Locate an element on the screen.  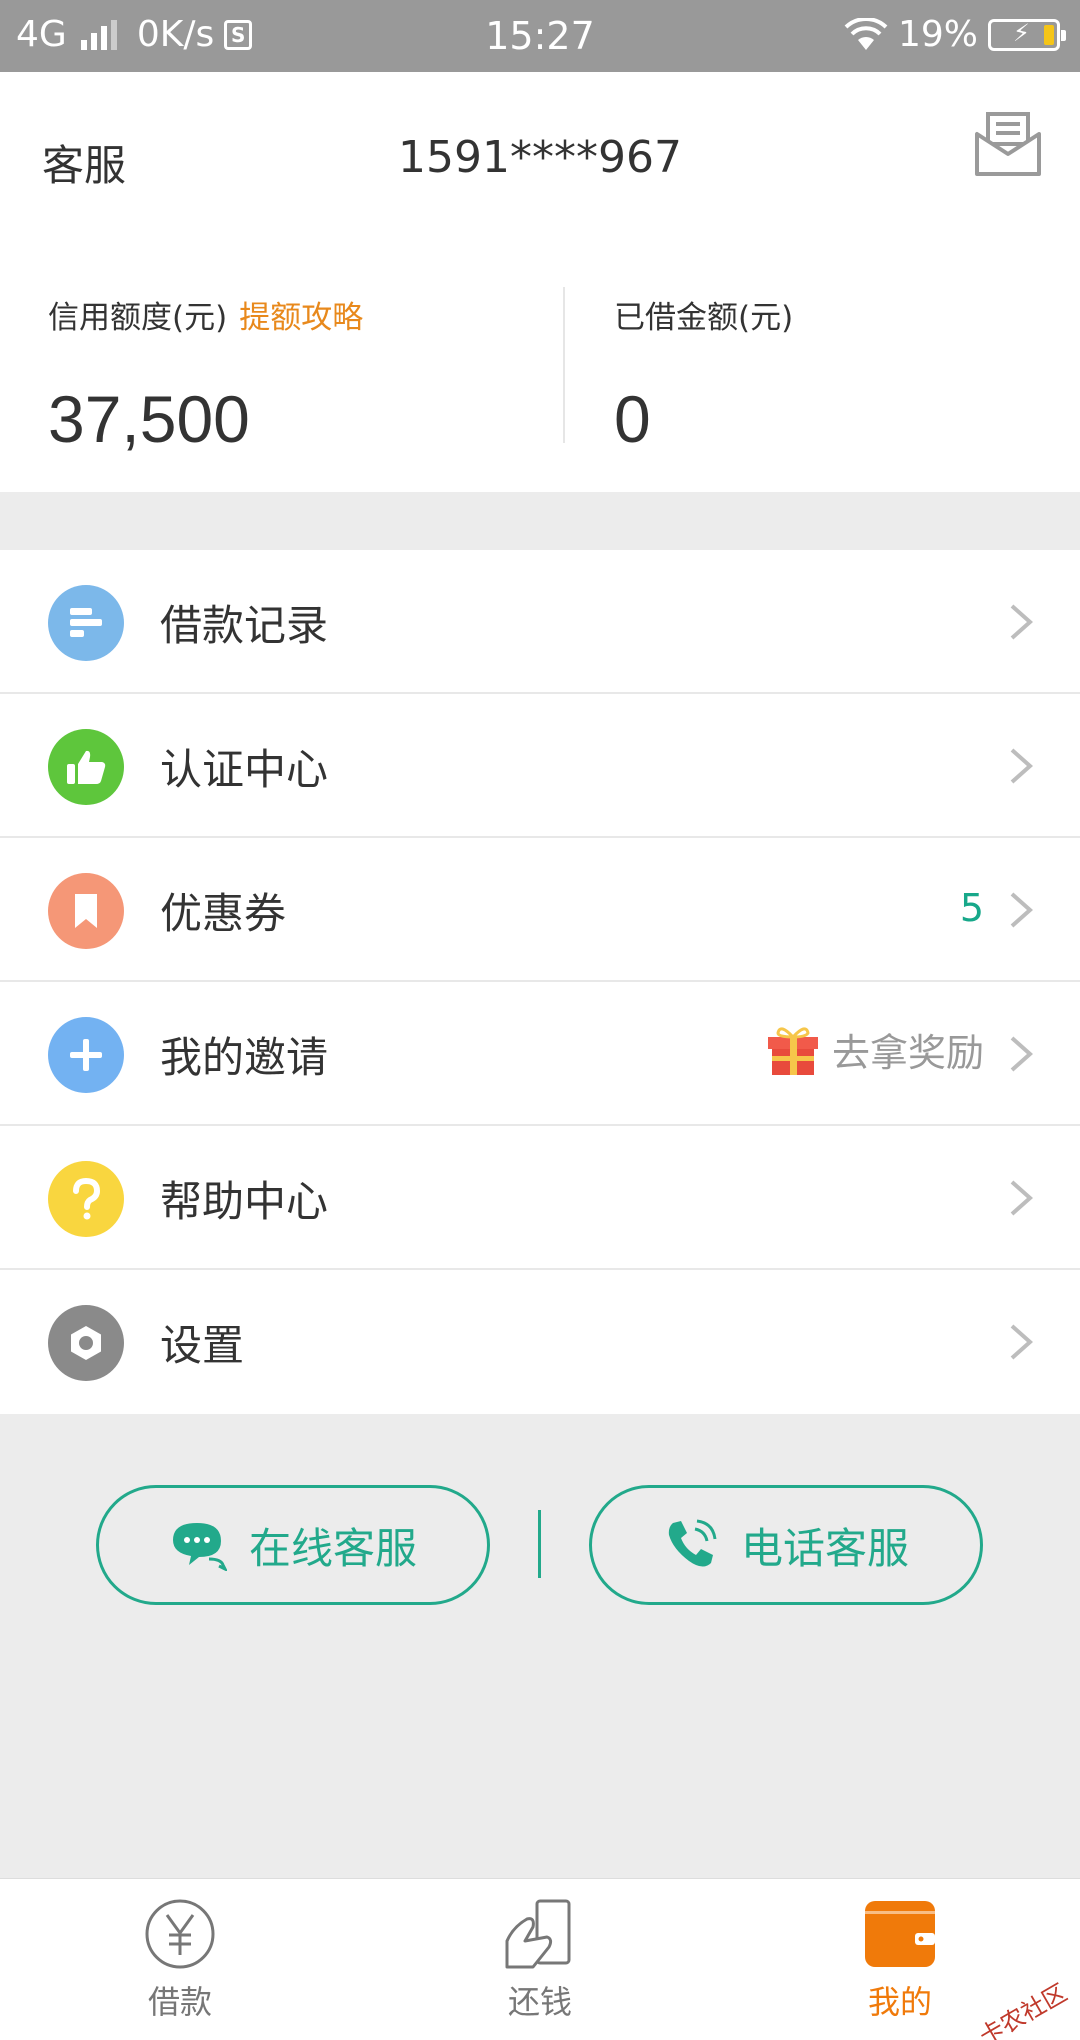
status-right: 19% ⚡ is located at coordinates (955, 34).